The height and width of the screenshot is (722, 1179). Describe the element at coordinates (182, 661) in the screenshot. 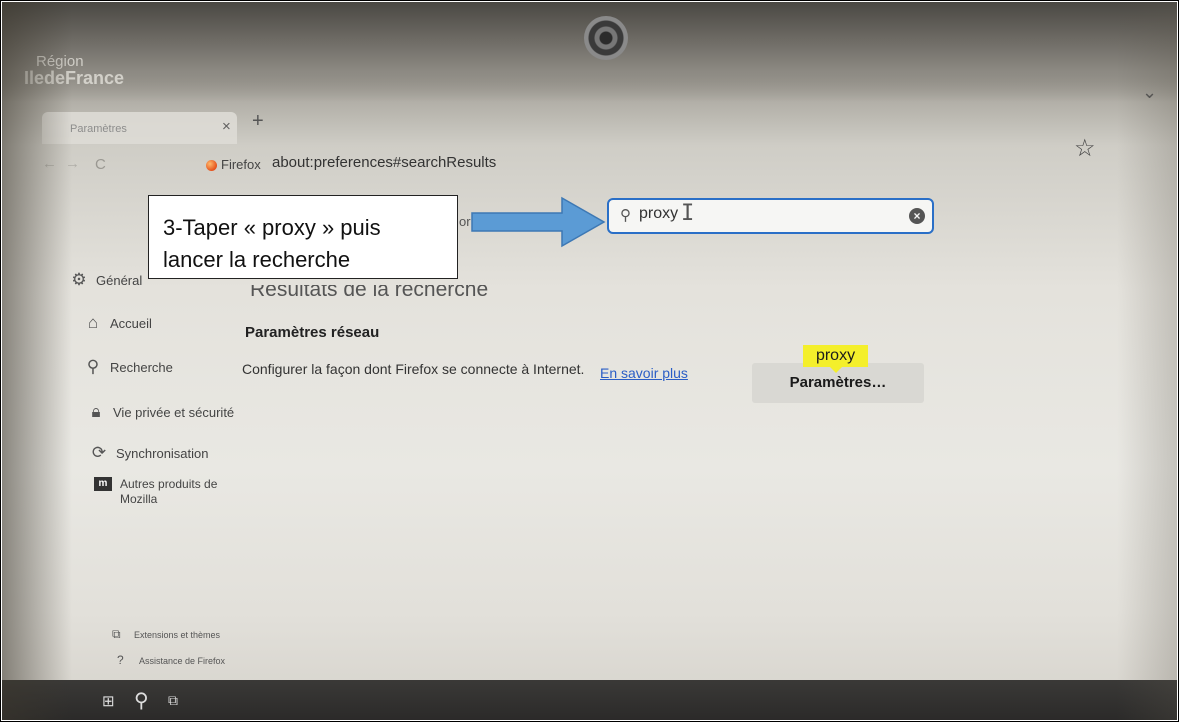

I see `footer-label: Assistance de Firefox` at that location.